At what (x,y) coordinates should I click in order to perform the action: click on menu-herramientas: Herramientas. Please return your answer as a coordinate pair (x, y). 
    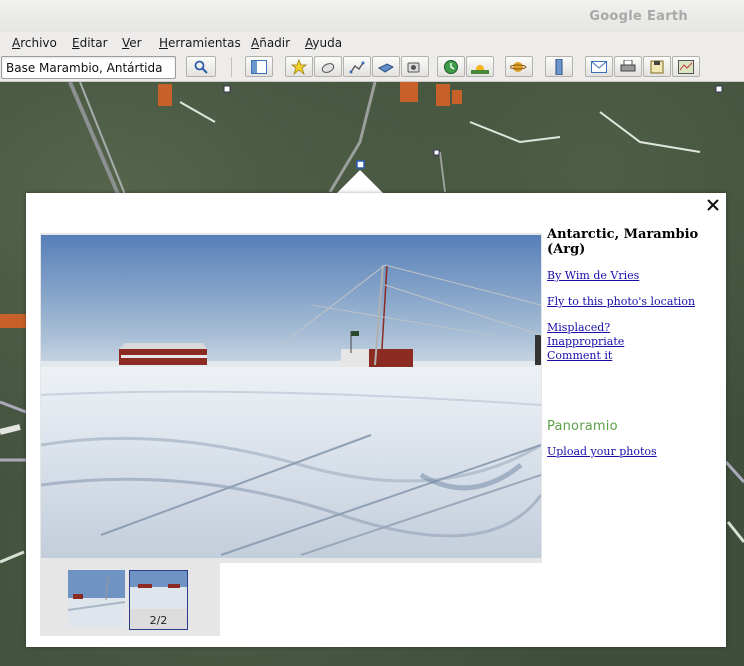
    Looking at the image, I should click on (200, 43).